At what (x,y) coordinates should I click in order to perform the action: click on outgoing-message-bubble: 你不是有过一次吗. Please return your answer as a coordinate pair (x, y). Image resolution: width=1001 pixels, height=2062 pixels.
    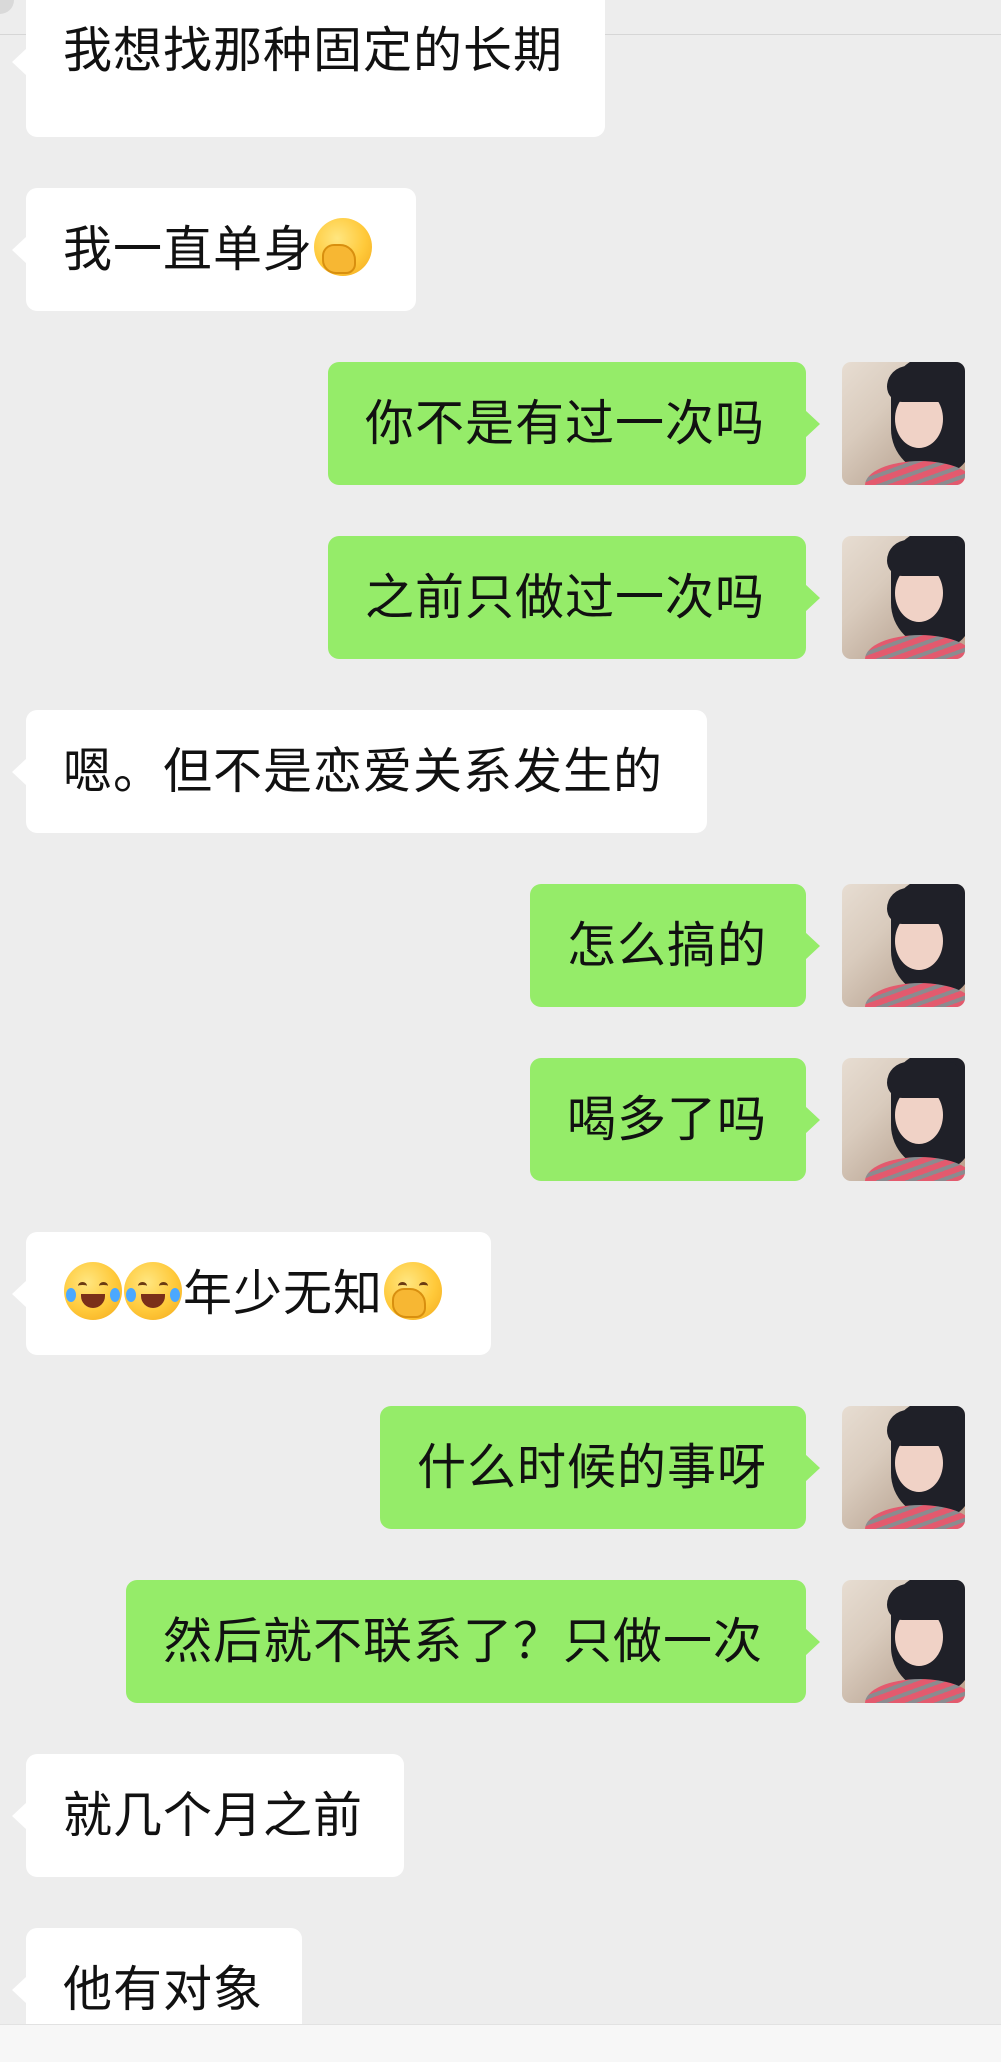
    Looking at the image, I should click on (574, 423).